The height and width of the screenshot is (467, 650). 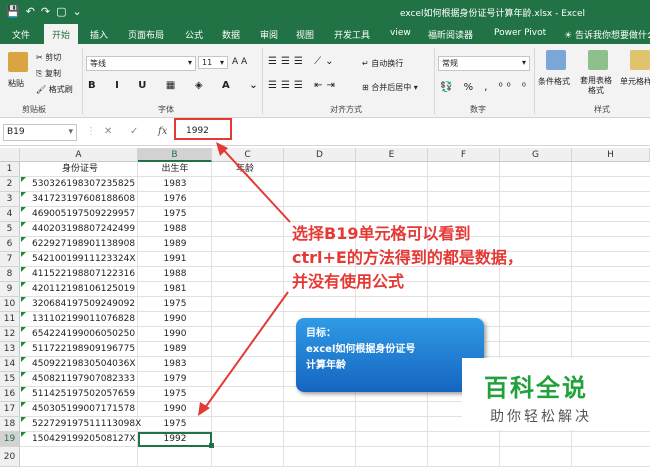 I want to click on annotation-text: 选择B19单元格可以看到 ctrl+E的方法得到的都是数据， 并没有使用公式, so click(x=407, y=257).